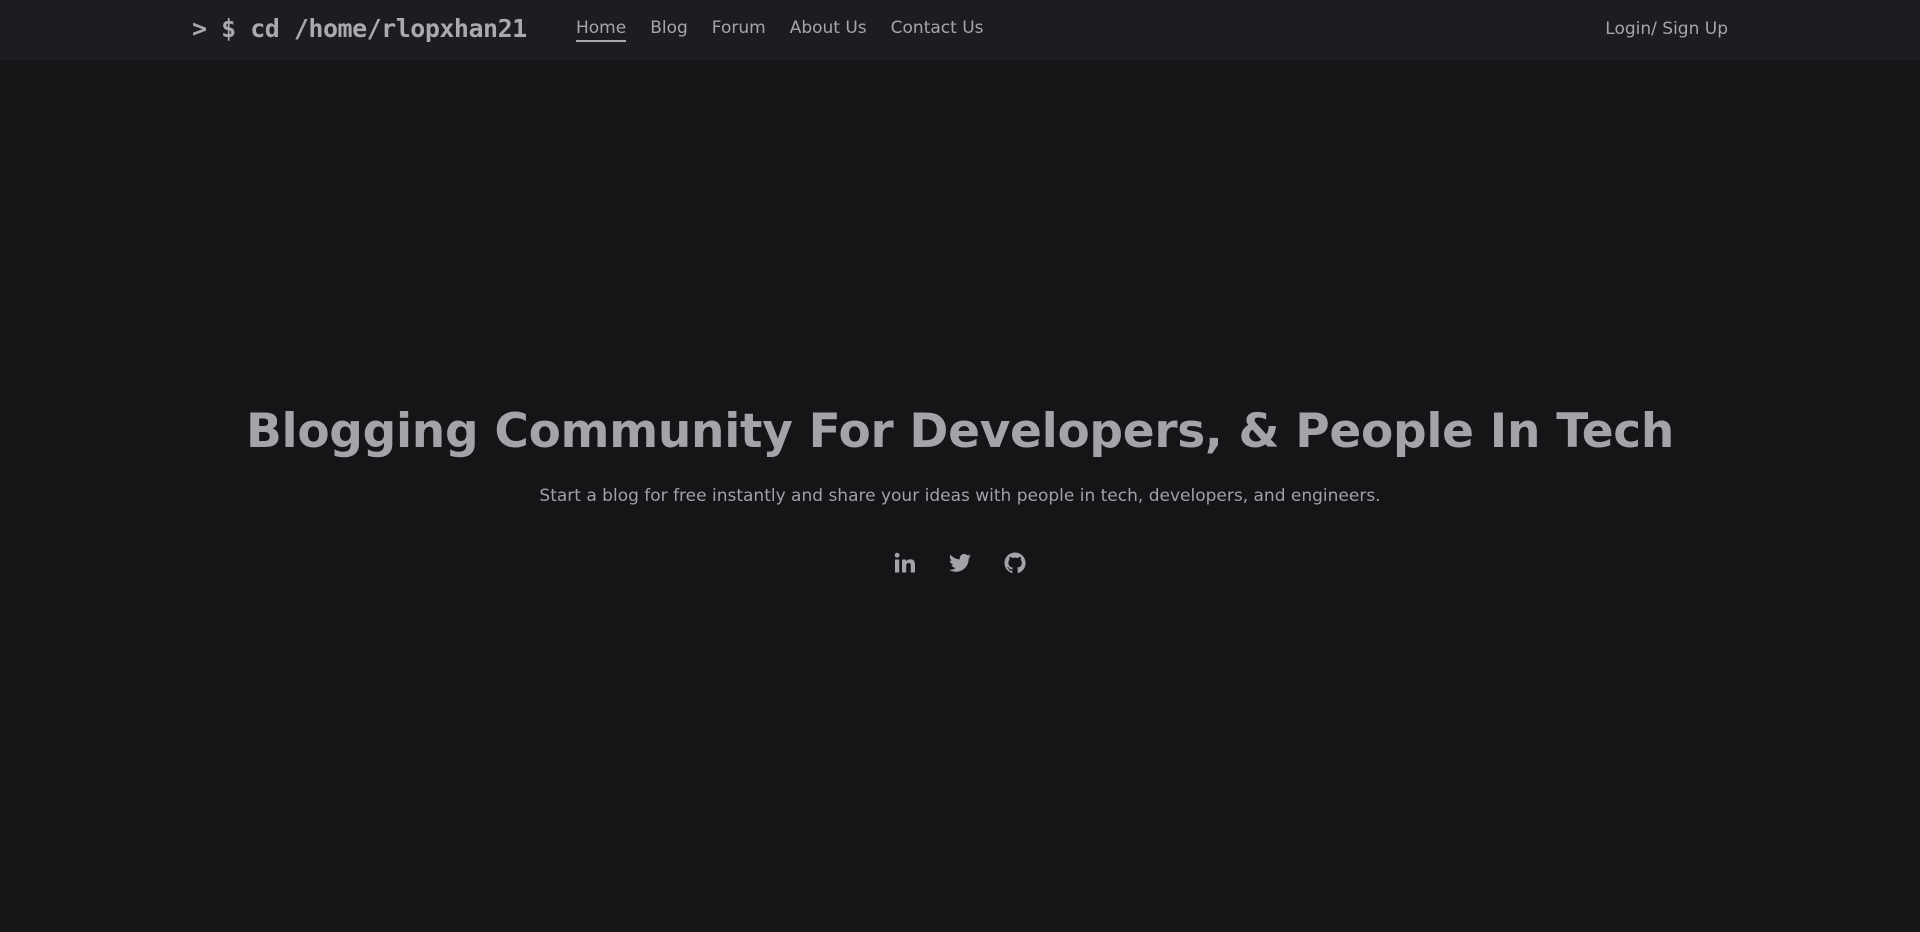 Image resolution: width=1920 pixels, height=932 pixels. Describe the element at coordinates (739, 30) in the screenshot. I see `nav-link-forum: Forum` at that location.